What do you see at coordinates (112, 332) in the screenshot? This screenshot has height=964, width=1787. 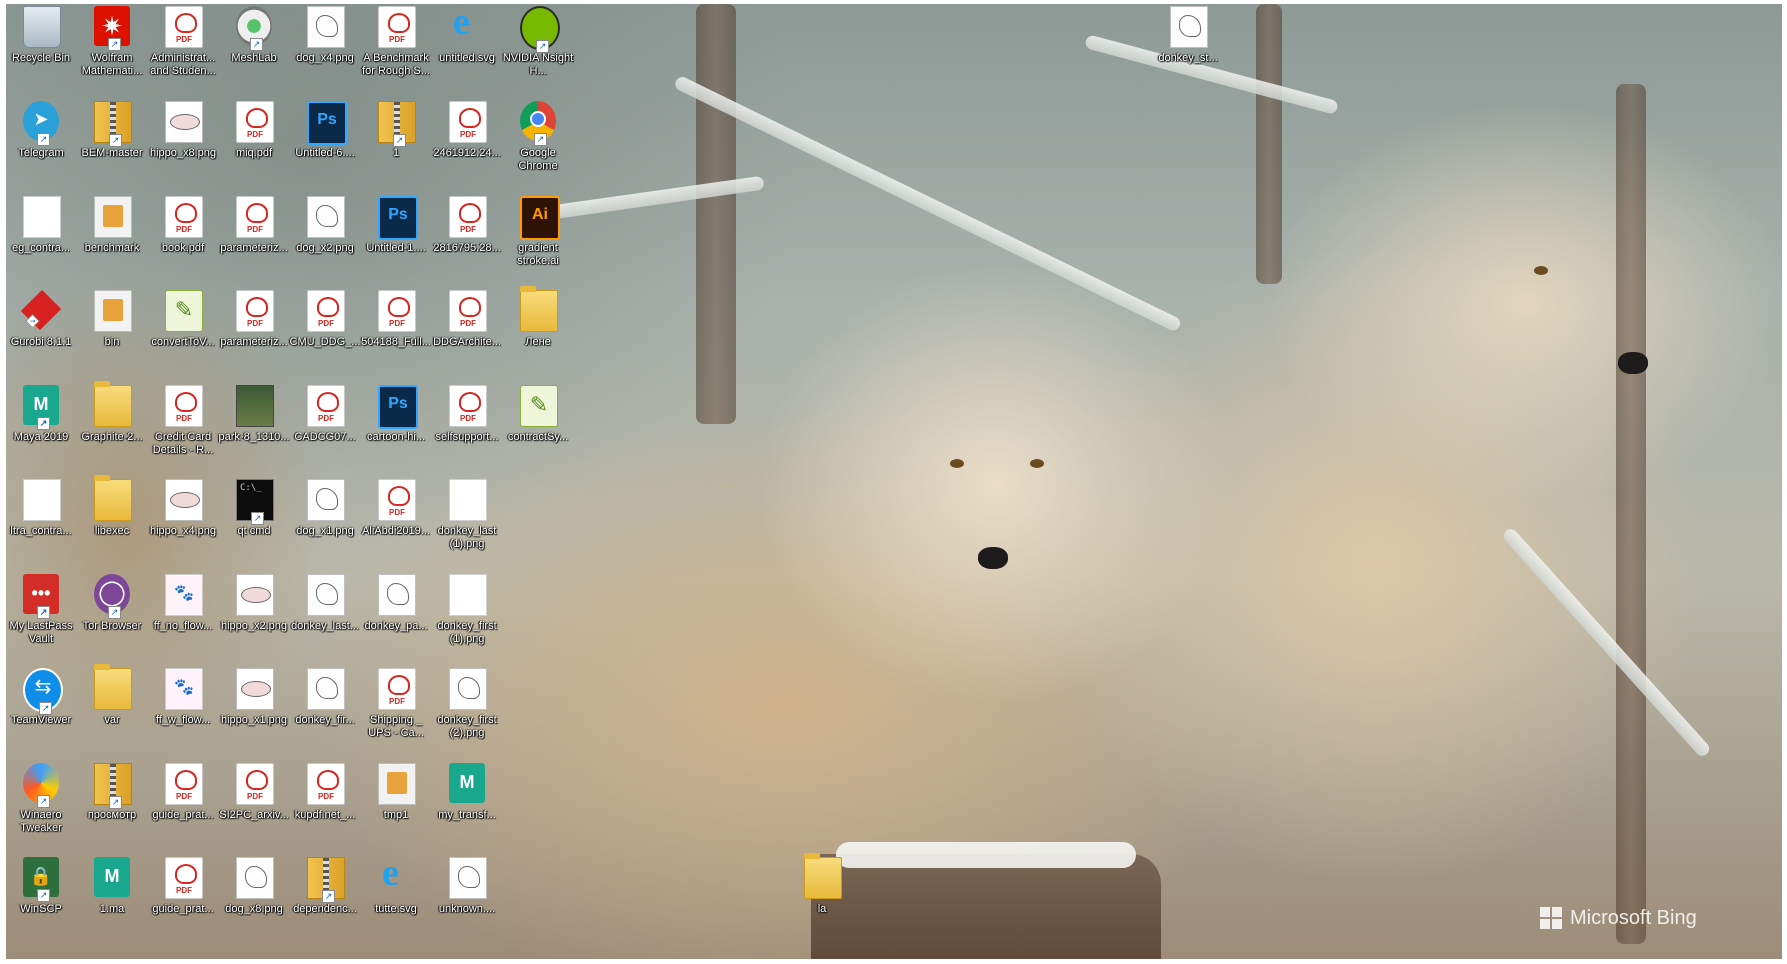 I see `desktop-icon: bin` at bounding box center [112, 332].